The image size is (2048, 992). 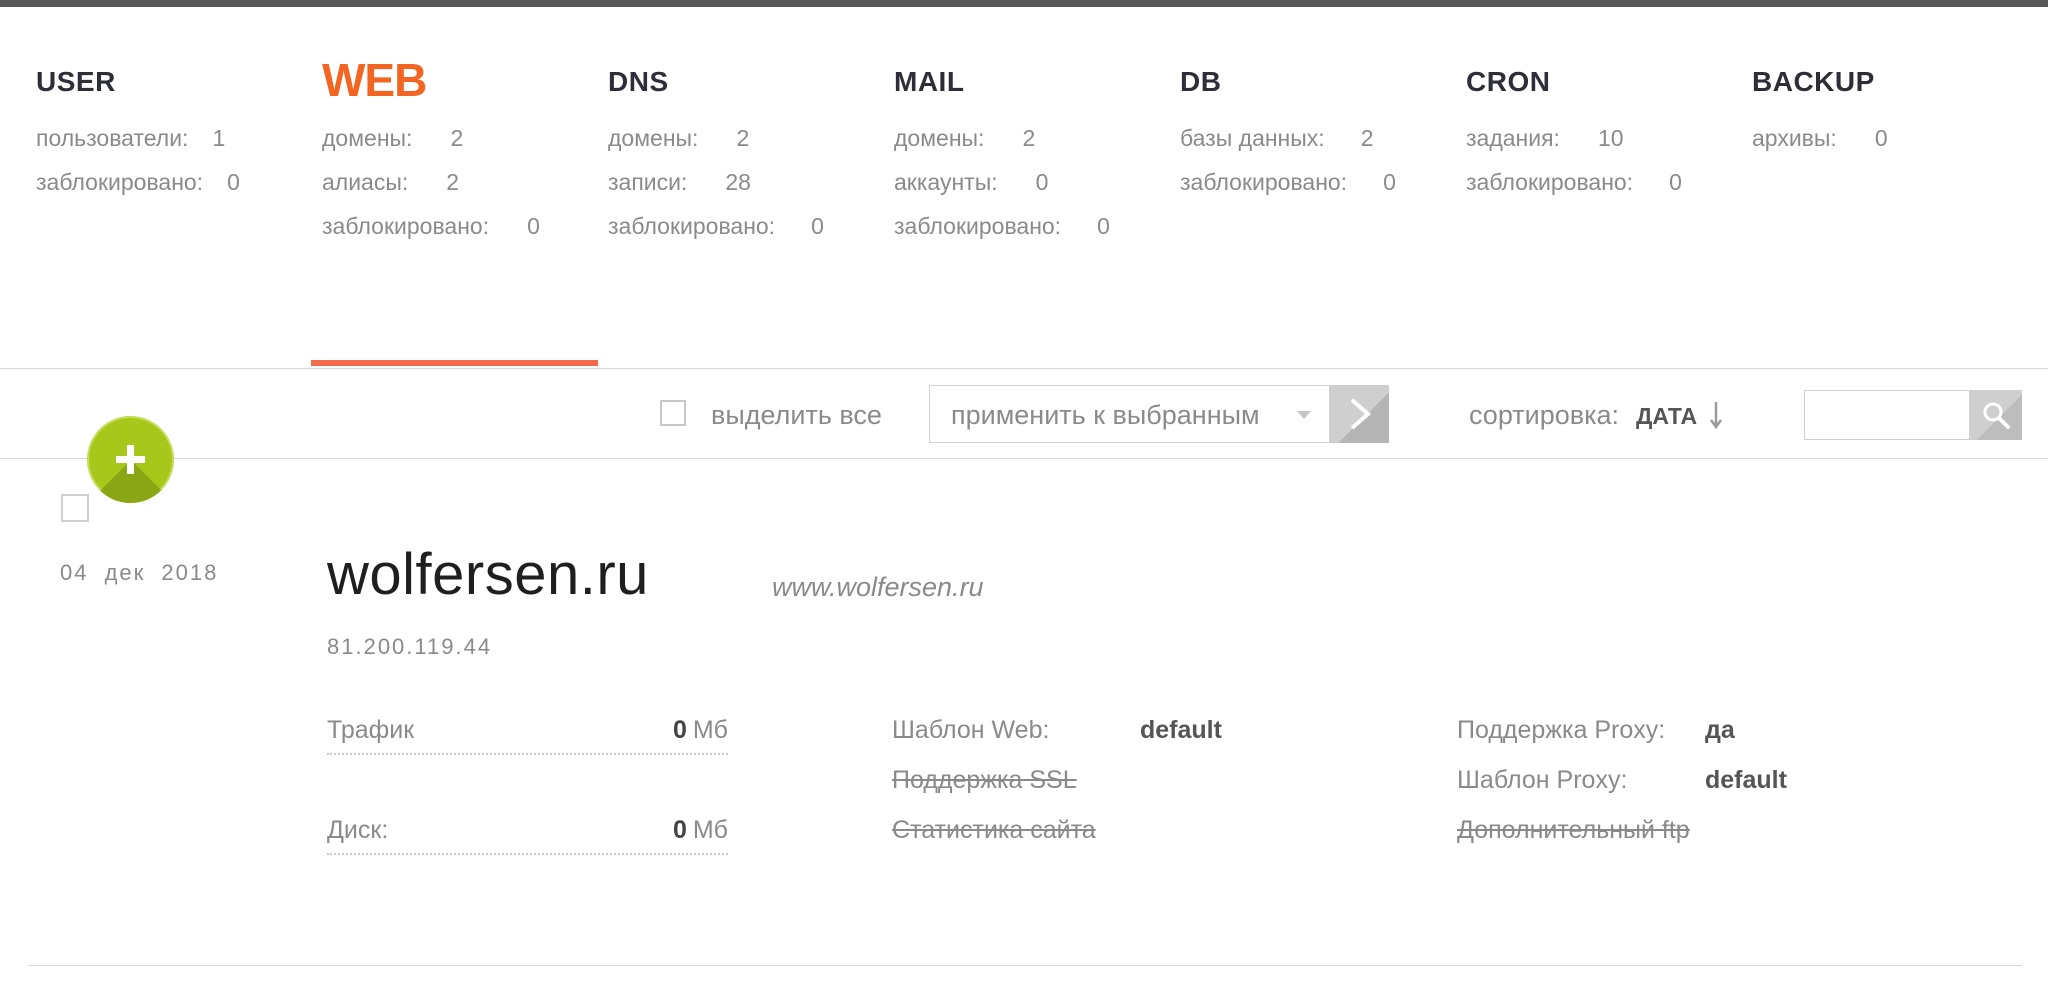 I want to click on chevron-right-icon, so click(x=1361, y=414).